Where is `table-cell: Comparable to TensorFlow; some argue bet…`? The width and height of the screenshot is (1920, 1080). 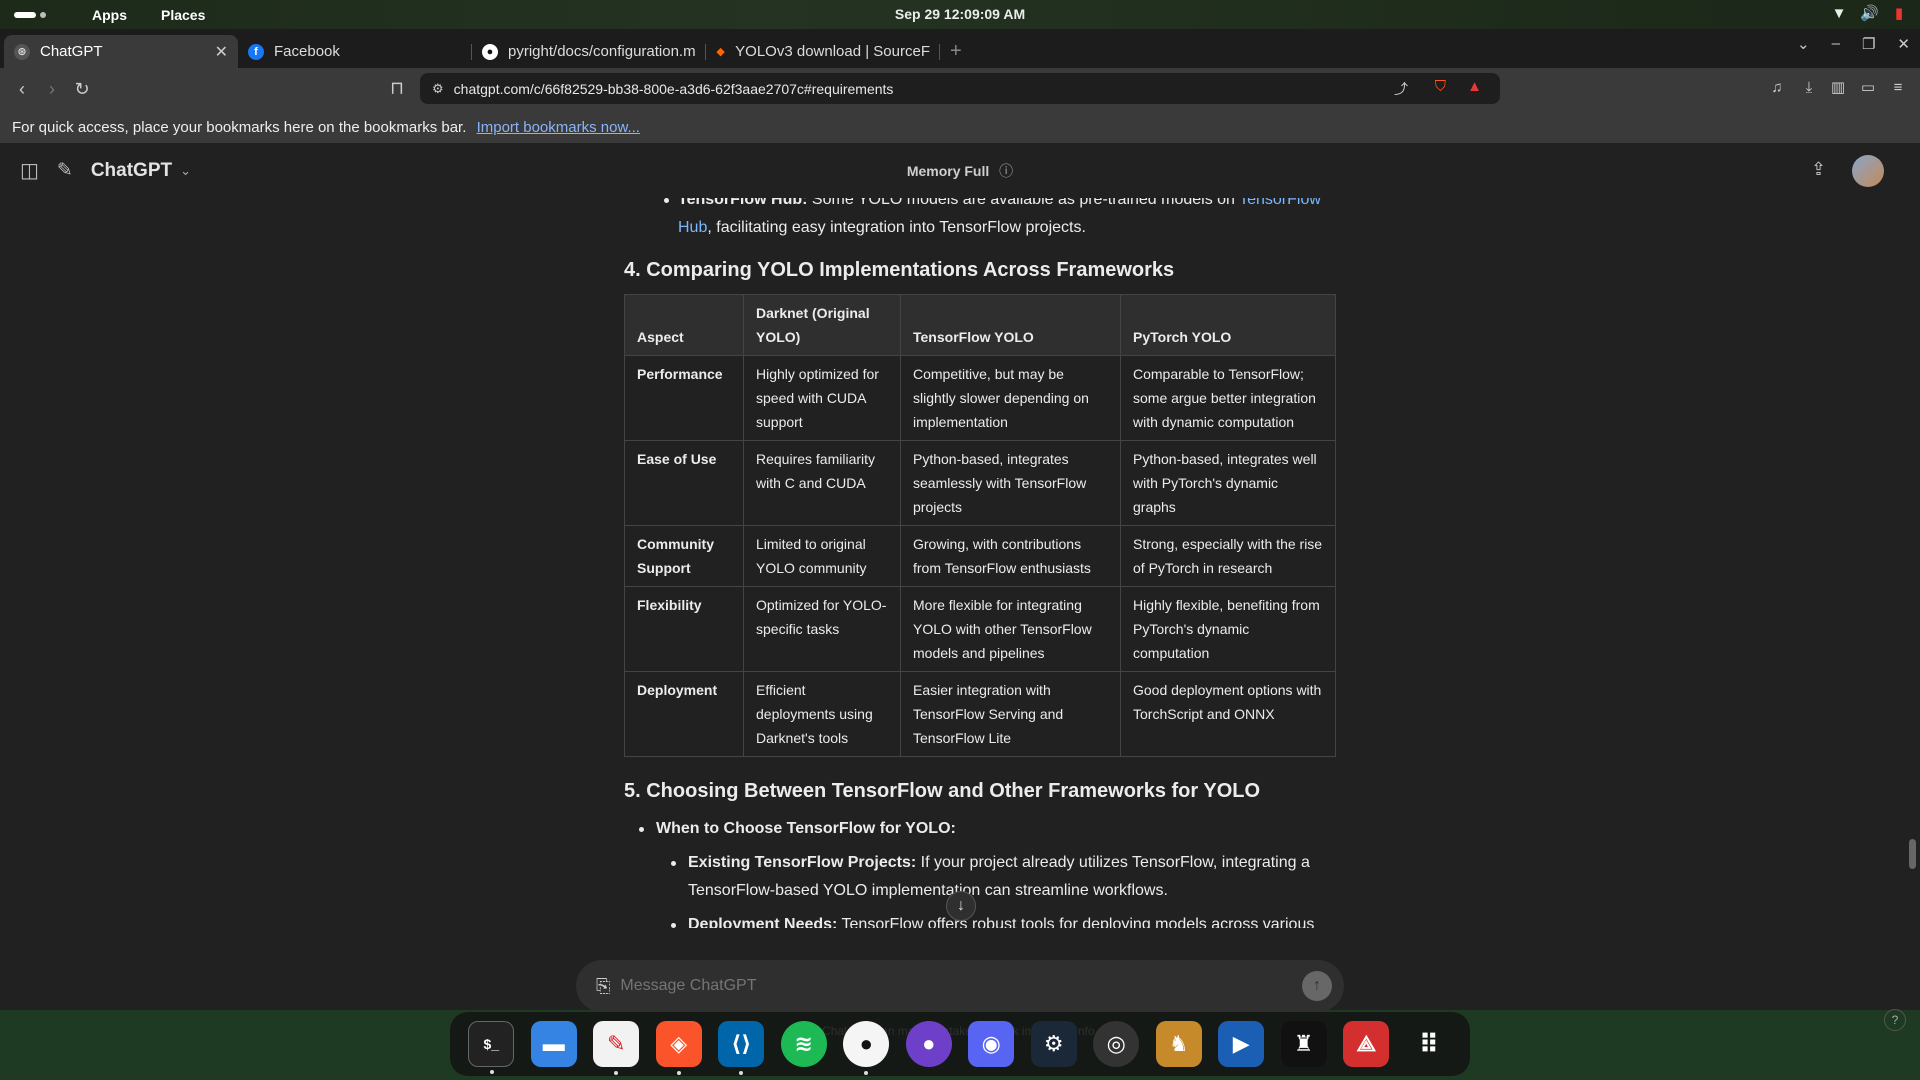 table-cell: Comparable to TensorFlow; some argue bet… is located at coordinates (1228, 398).